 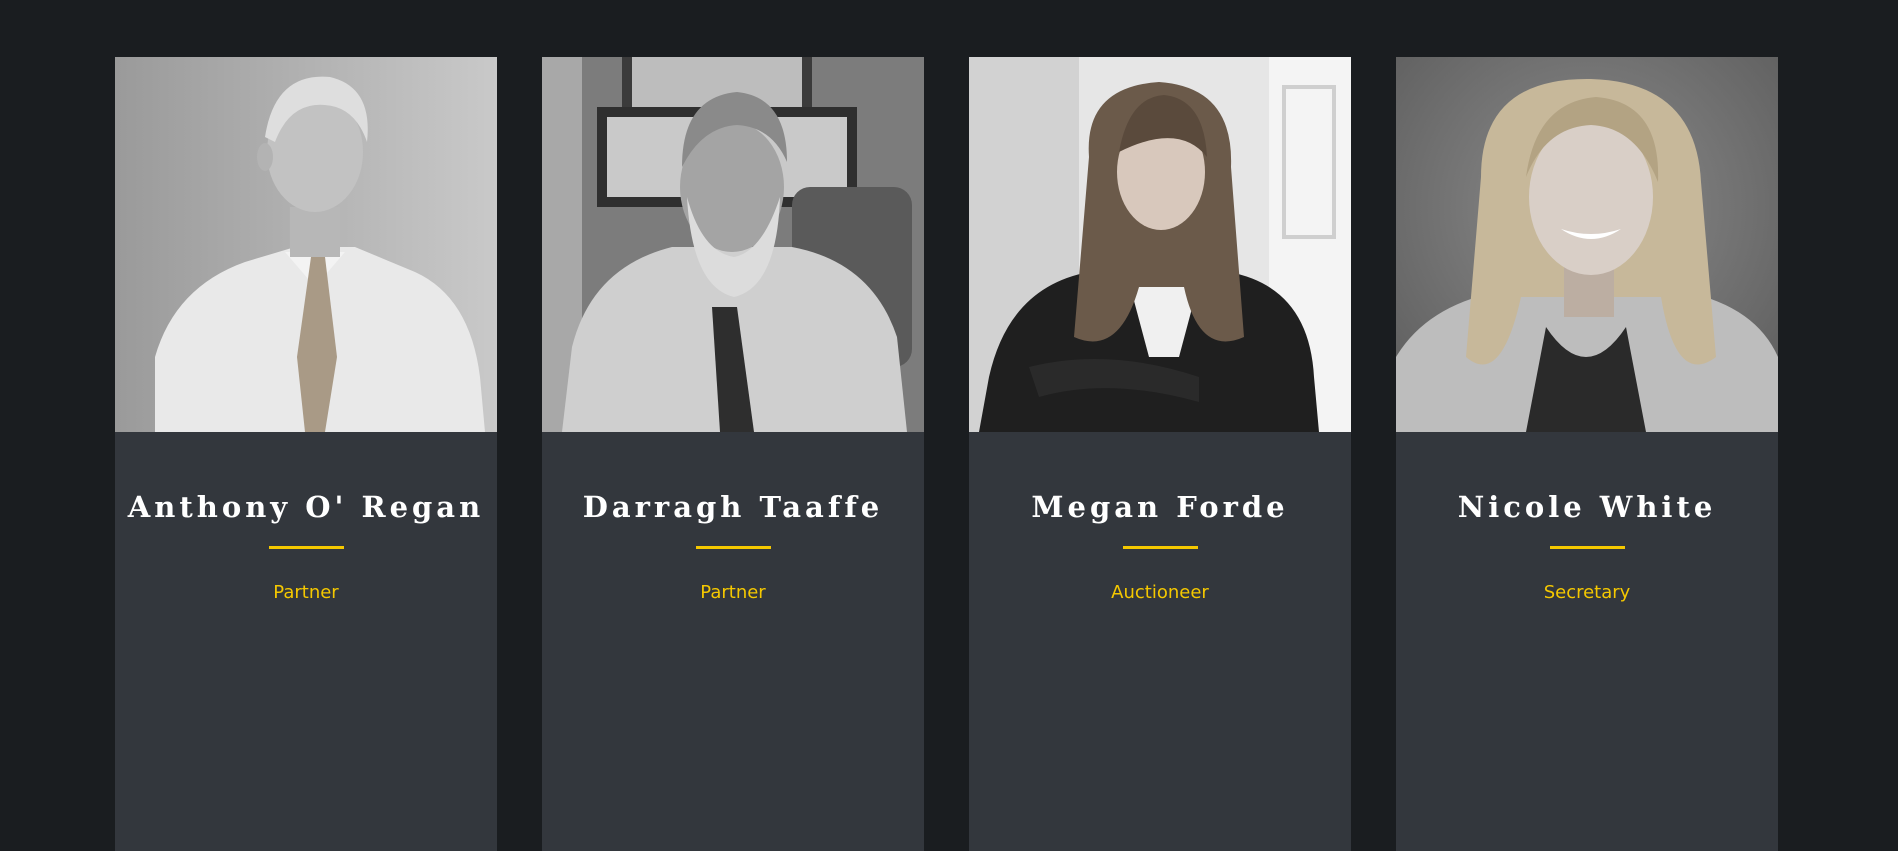 I want to click on member-role: Auctioneer, so click(x=1160, y=592).